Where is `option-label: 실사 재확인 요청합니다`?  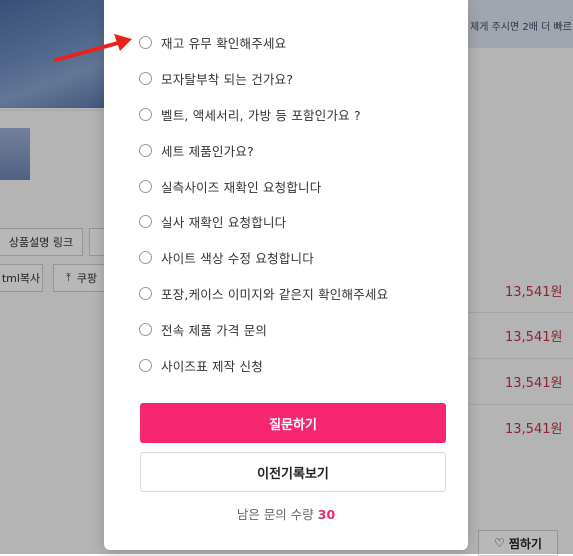 option-label: 실사 재확인 요청합니다 is located at coordinates (224, 222).